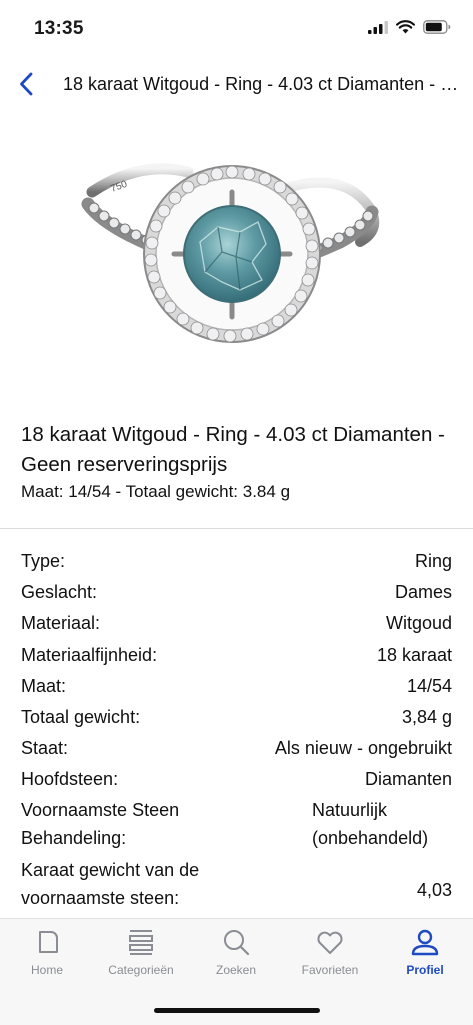  Describe the element at coordinates (236, 779) in the screenshot. I see `spec-row-hoofdsteen: Hoofdsteen: Diamanten` at that location.